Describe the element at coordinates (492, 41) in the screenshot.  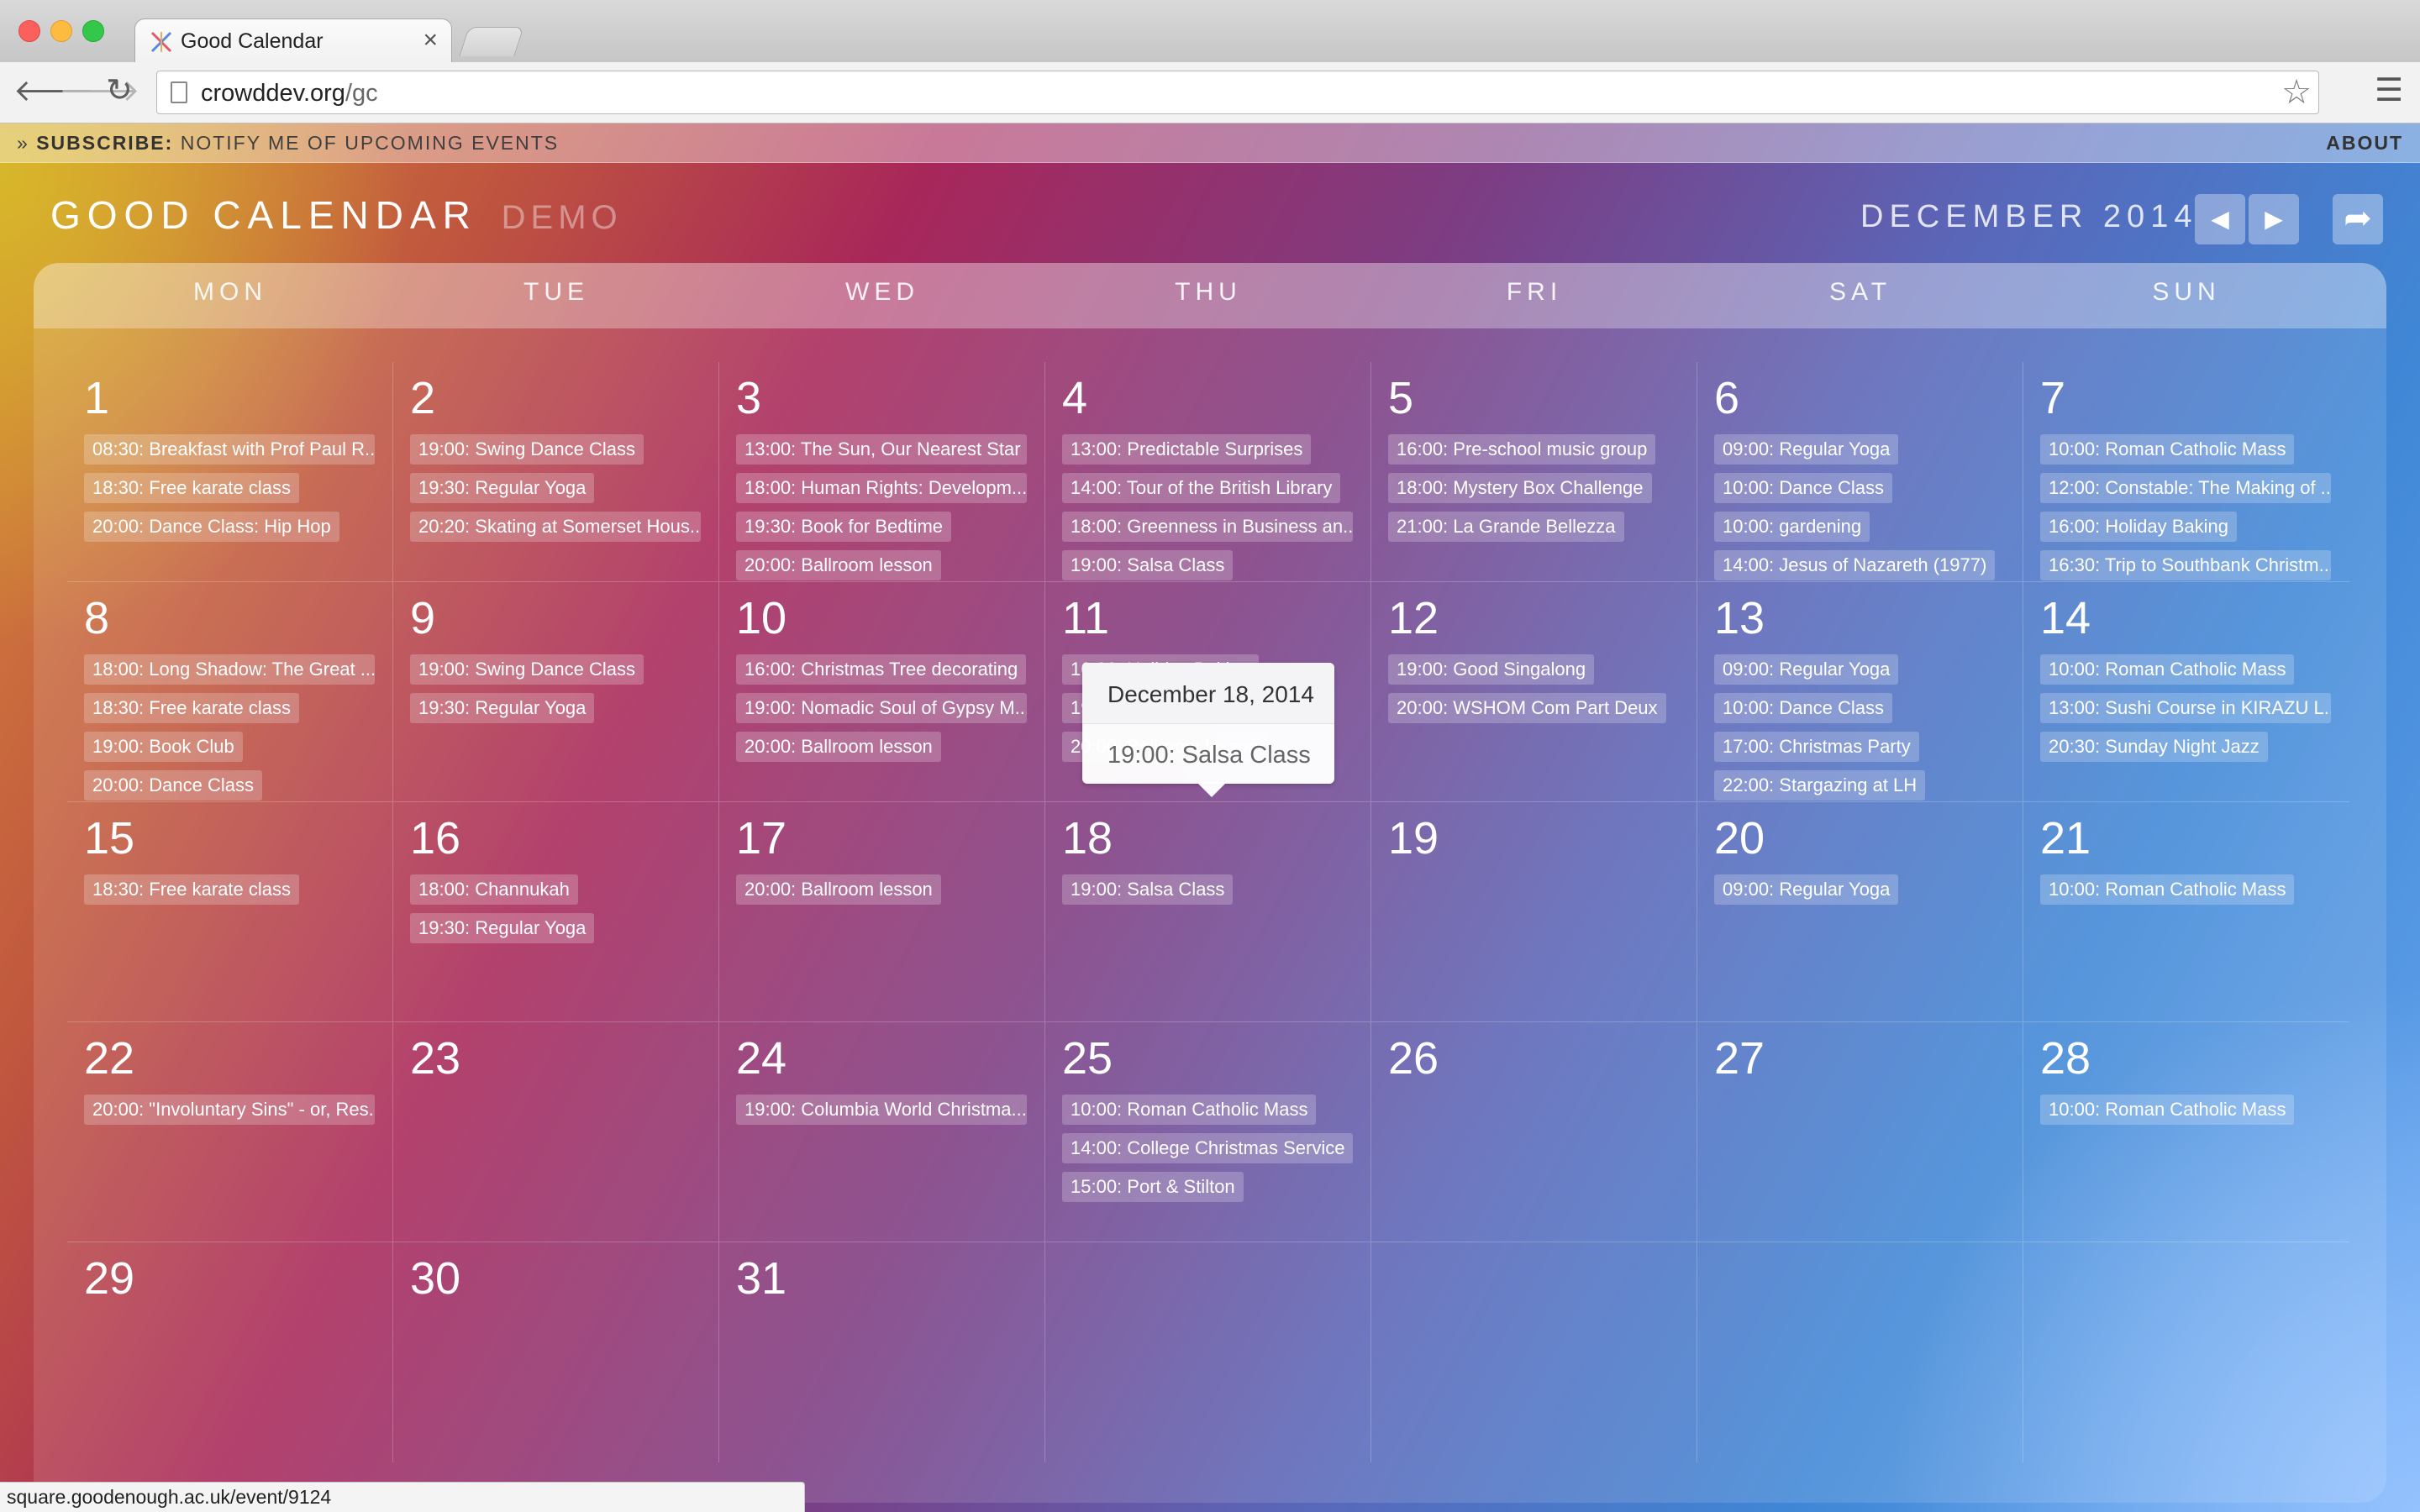
I see `new-tab-button` at that location.